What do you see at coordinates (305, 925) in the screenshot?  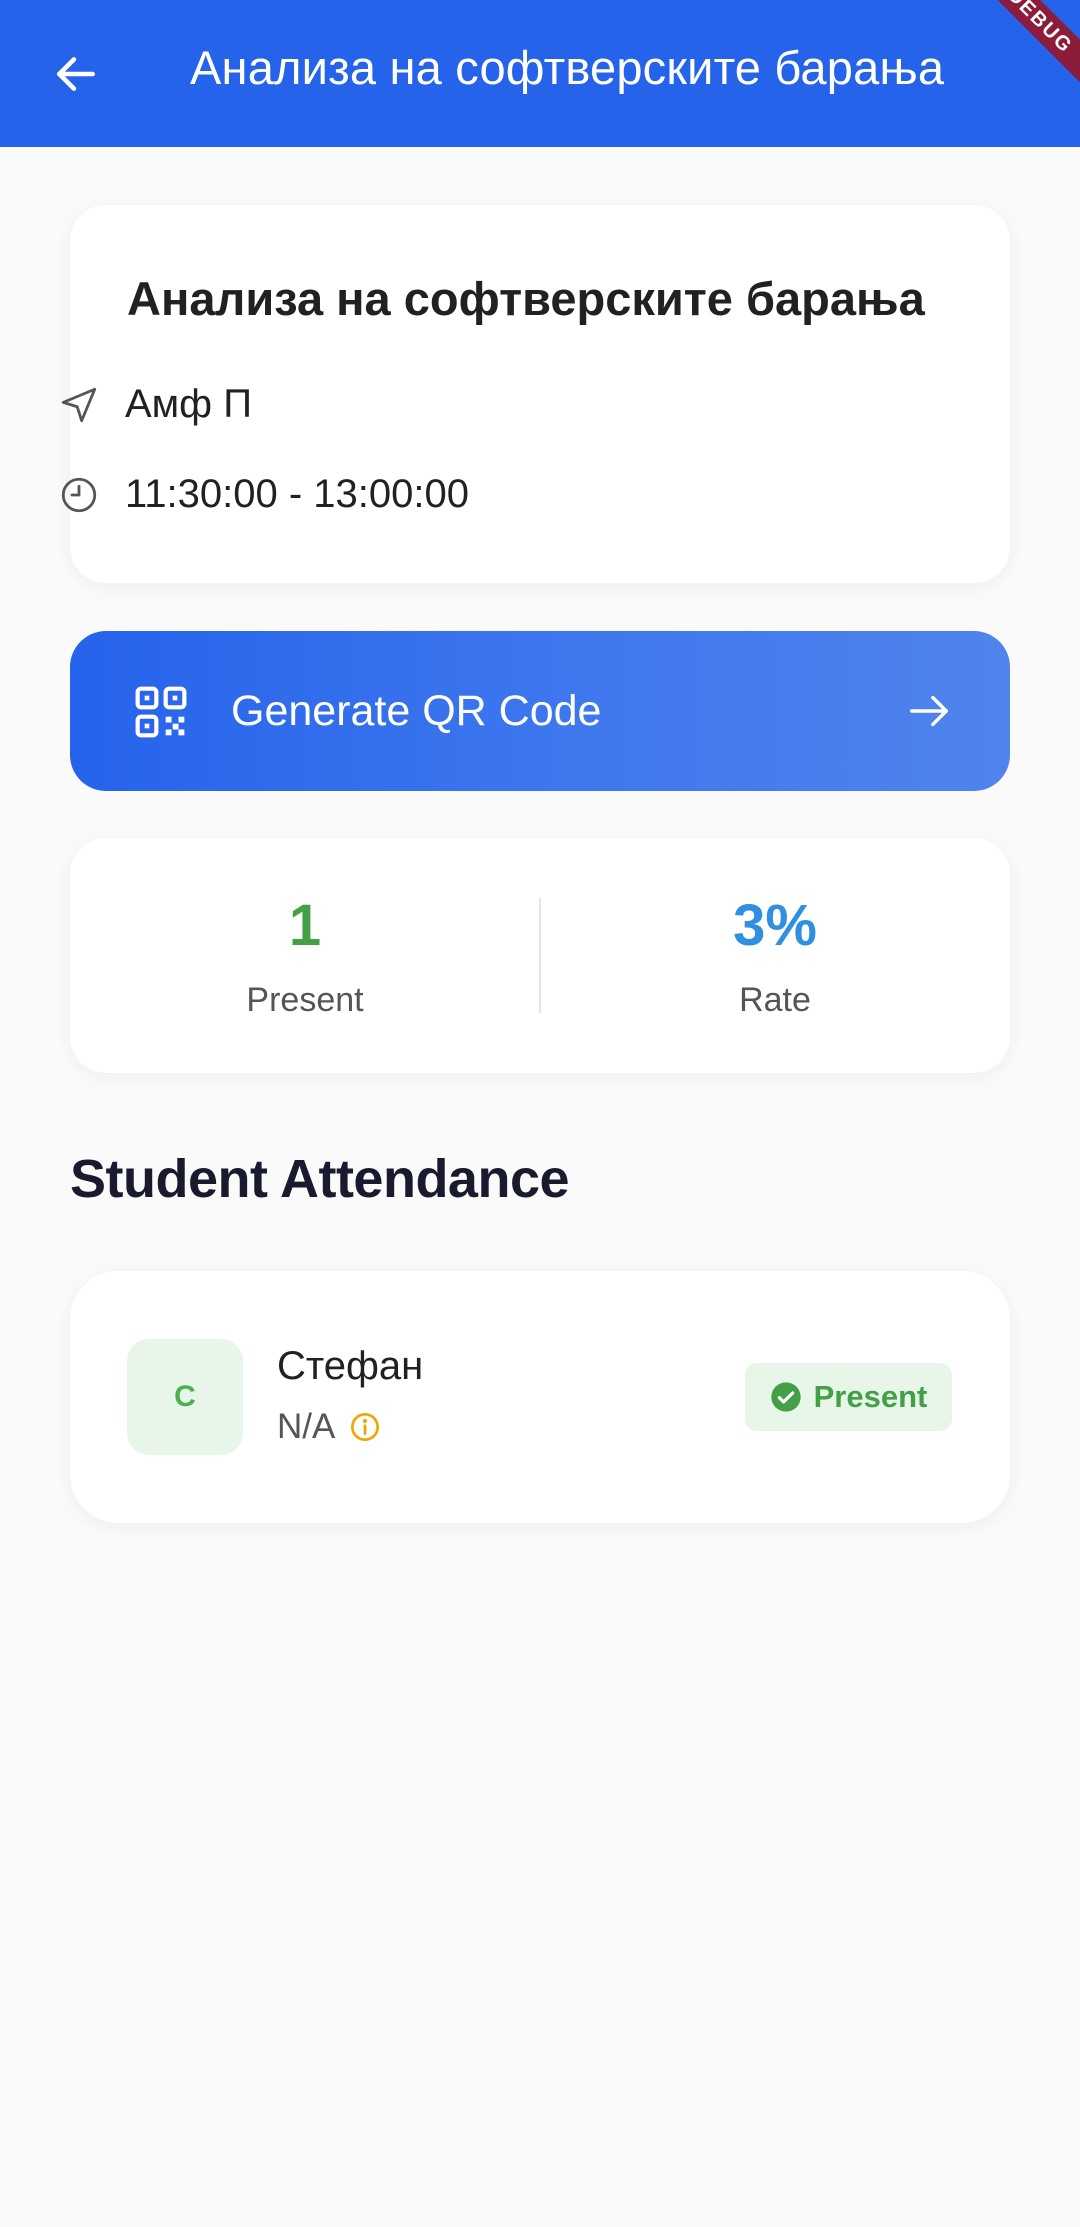 I see `present-count: 1` at bounding box center [305, 925].